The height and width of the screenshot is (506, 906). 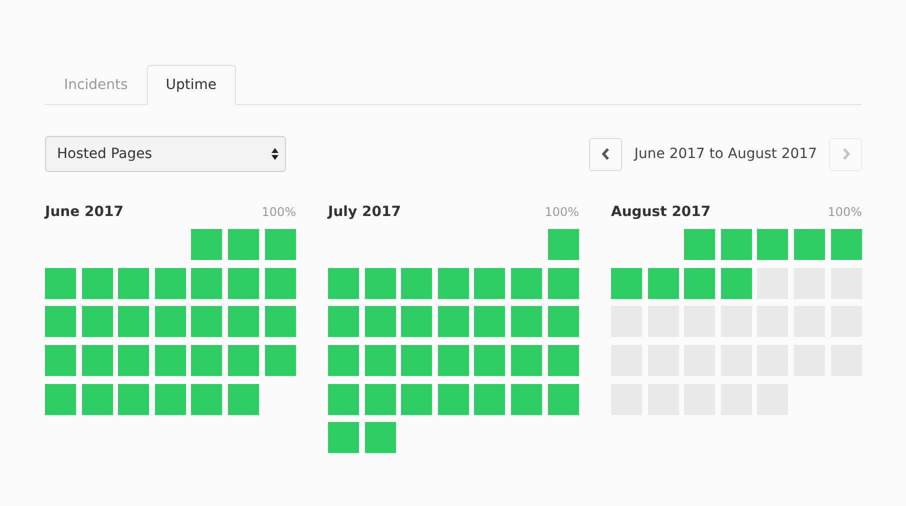 I want to click on month-title: July 2017, so click(x=364, y=212).